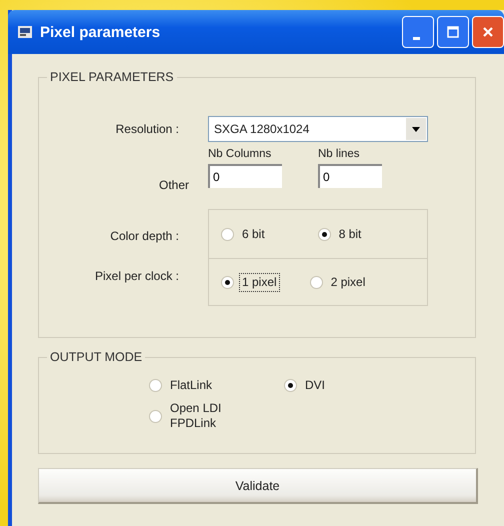 The width and height of the screenshot is (504, 526). What do you see at coordinates (101, 32) in the screenshot?
I see `window-title: Pixel parameters` at bounding box center [101, 32].